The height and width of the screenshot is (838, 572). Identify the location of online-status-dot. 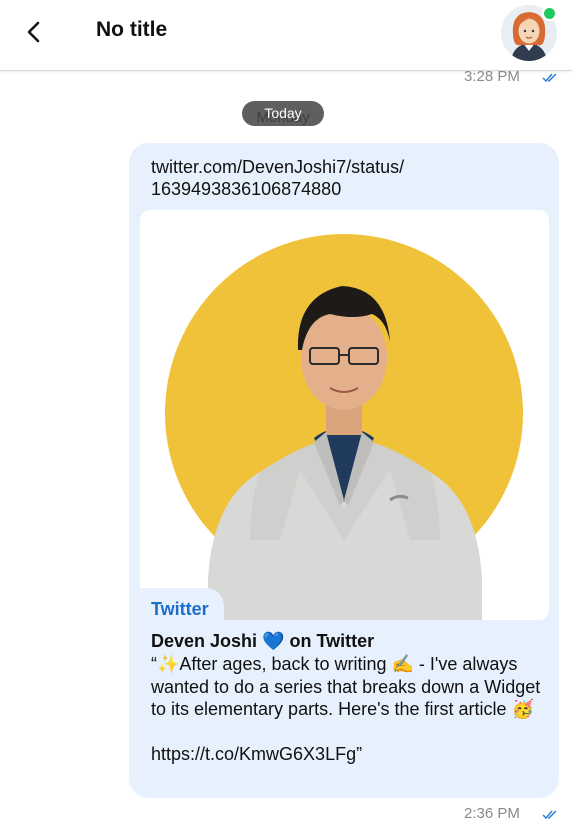
(549, 13).